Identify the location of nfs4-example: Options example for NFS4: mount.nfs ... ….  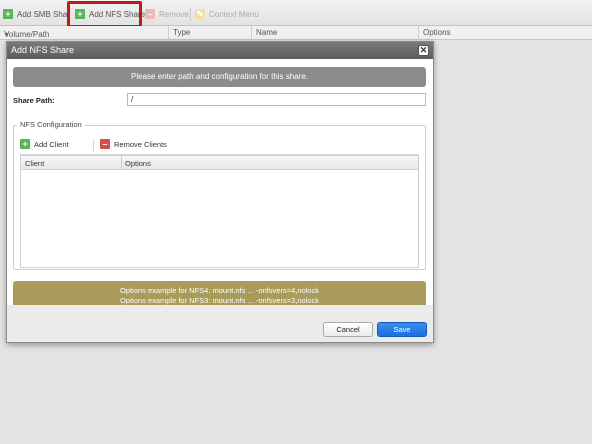
(219, 290).